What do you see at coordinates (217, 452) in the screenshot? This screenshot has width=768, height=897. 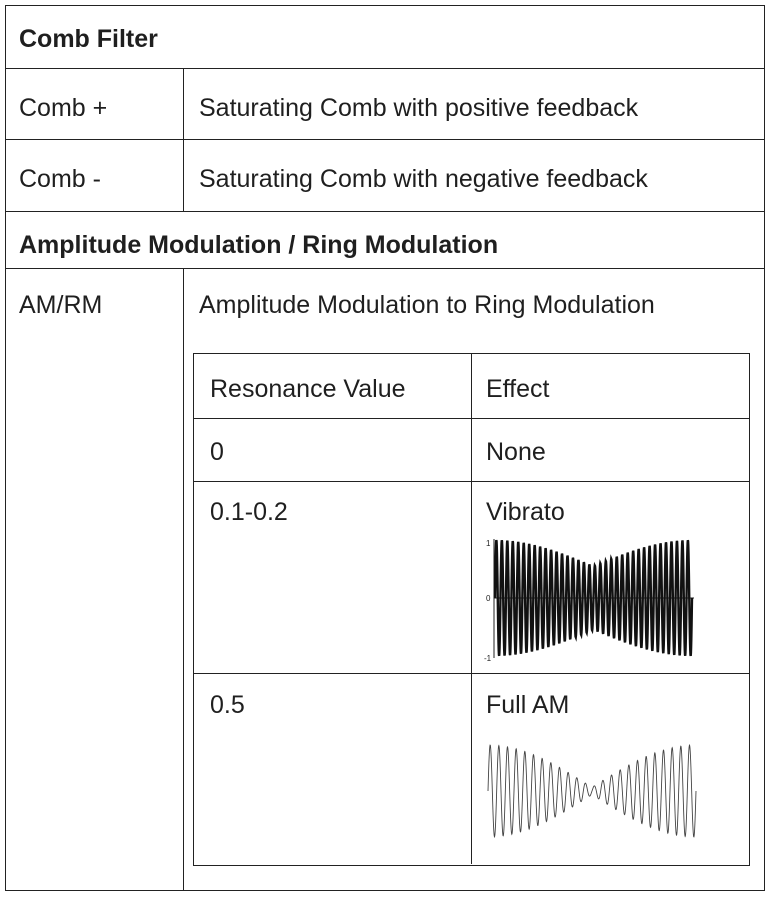 I see `subtable-value-0: 0` at bounding box center [217, 452].